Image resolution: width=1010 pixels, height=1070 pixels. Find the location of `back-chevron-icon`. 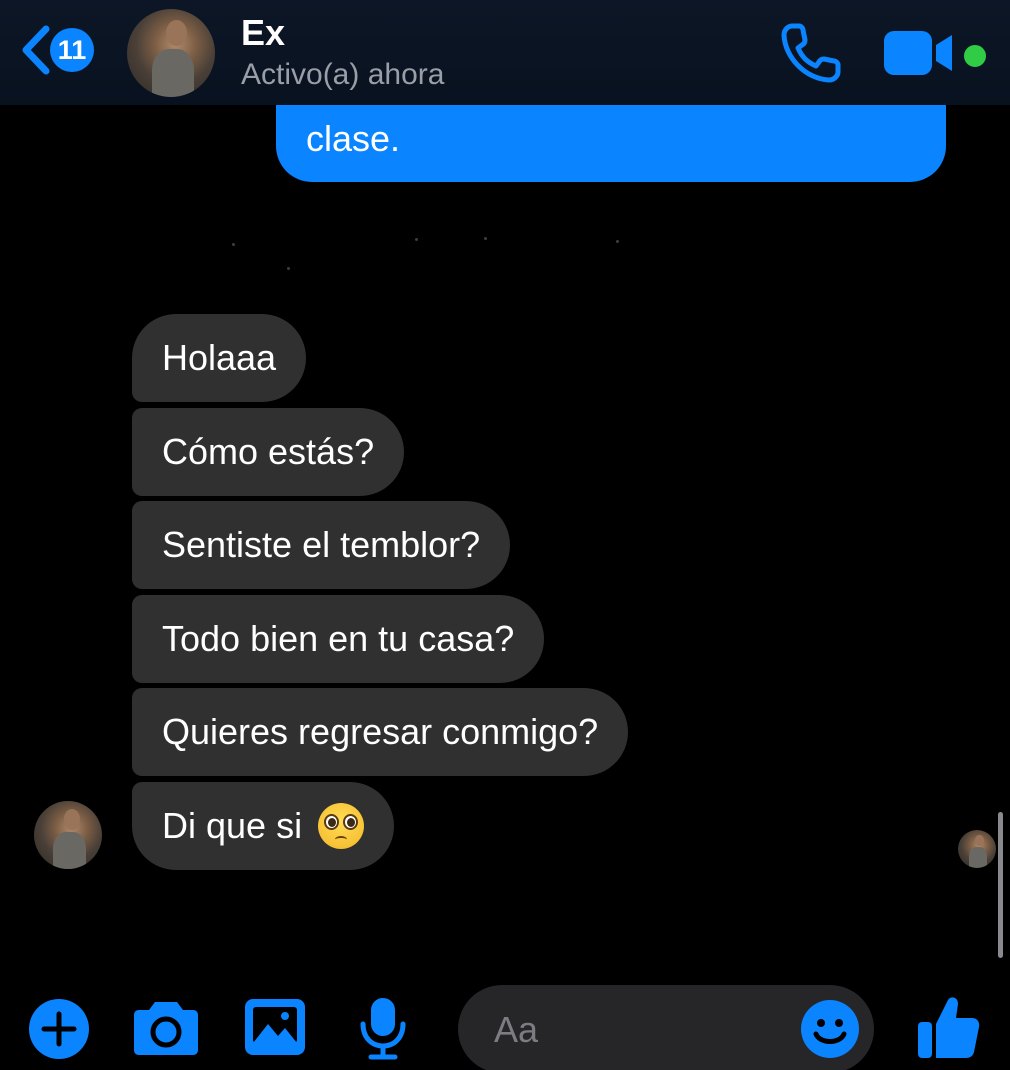

back-chevron-icon is located at coordinates (36, 50).